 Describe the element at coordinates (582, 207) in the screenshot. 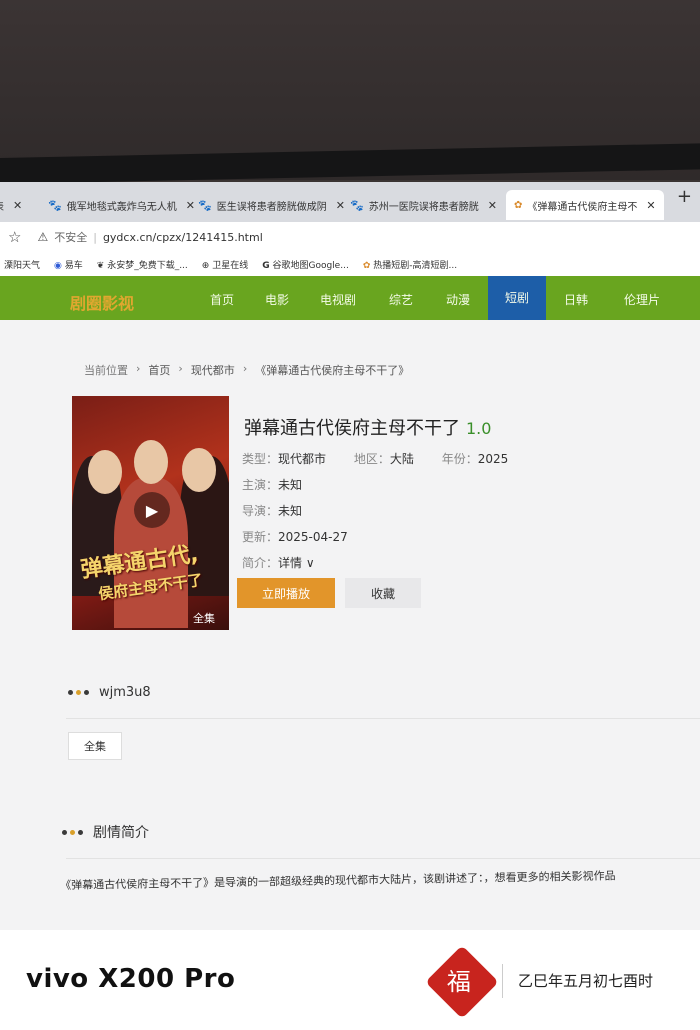

I see `tab-label: 《弹幕通古代侯府主母不` at that location.